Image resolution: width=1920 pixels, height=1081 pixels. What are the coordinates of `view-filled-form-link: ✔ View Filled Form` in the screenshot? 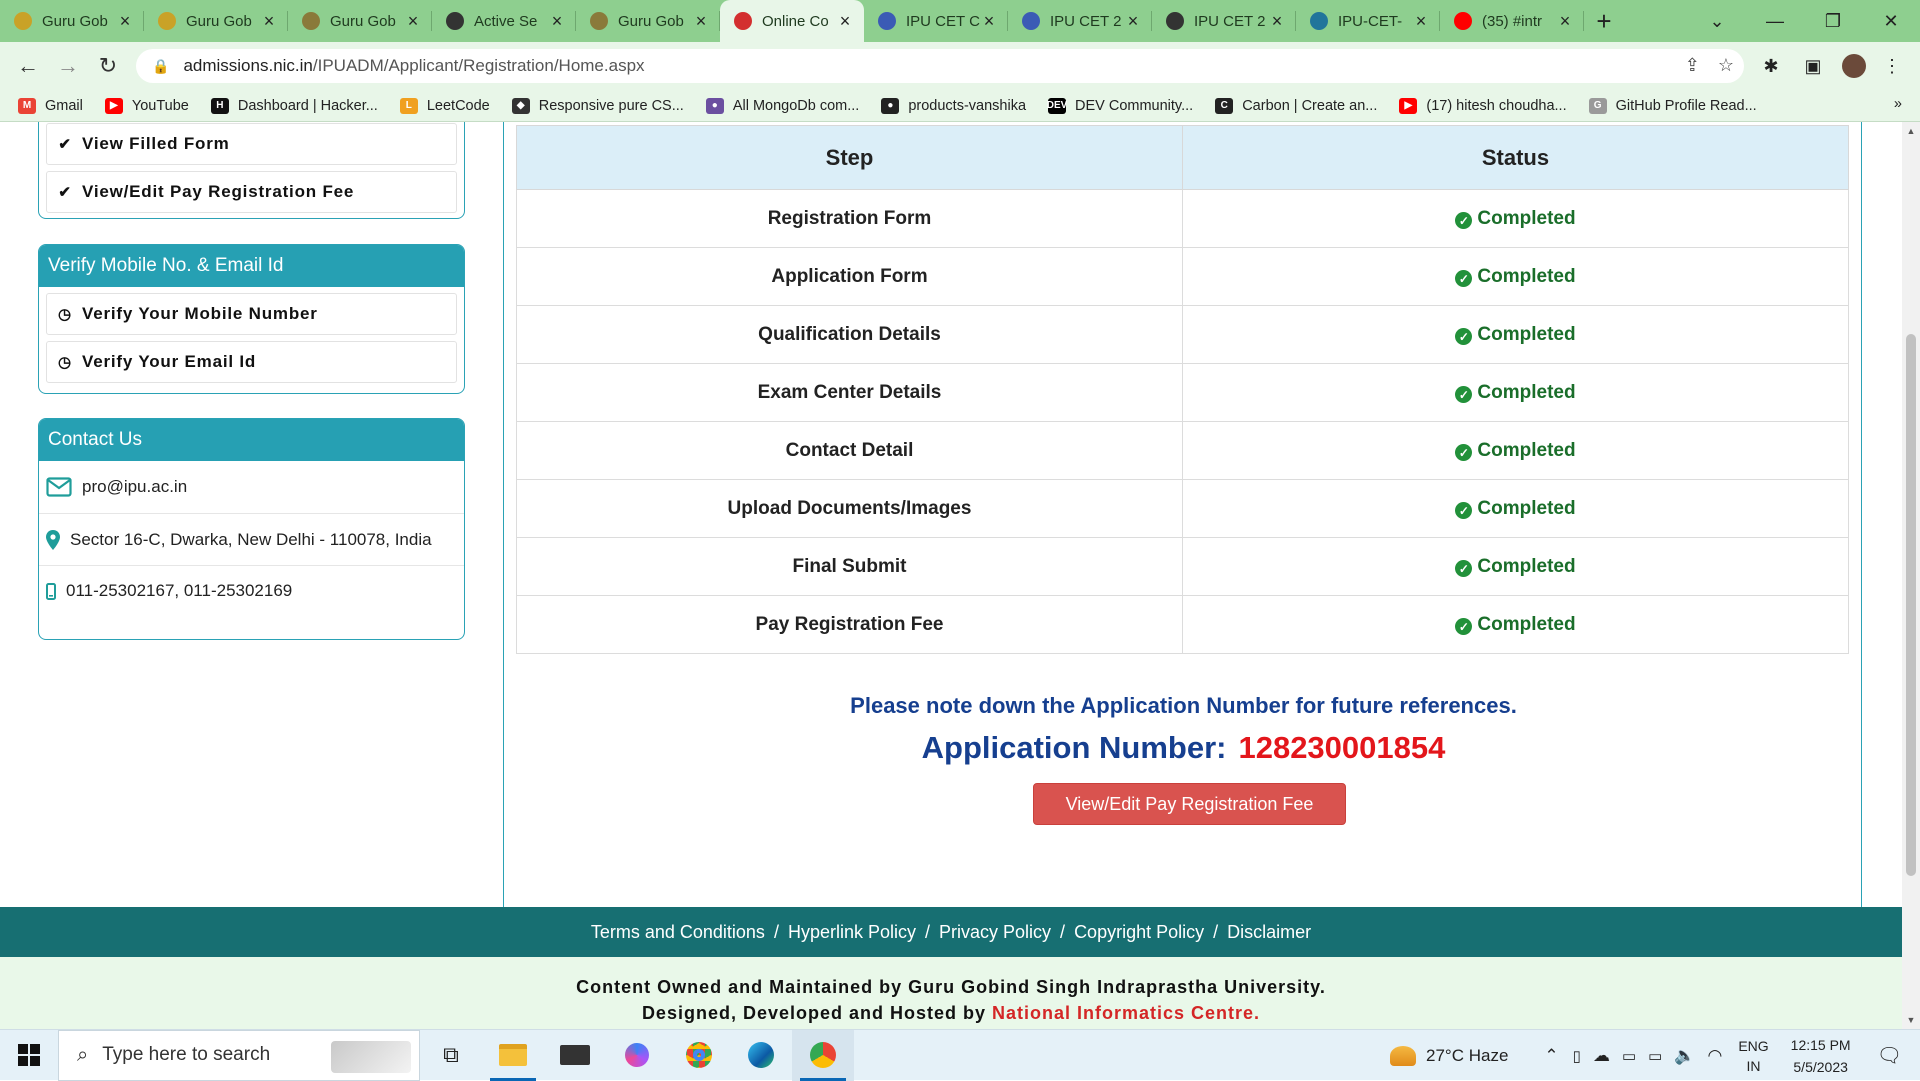 It's located at (251, 144).